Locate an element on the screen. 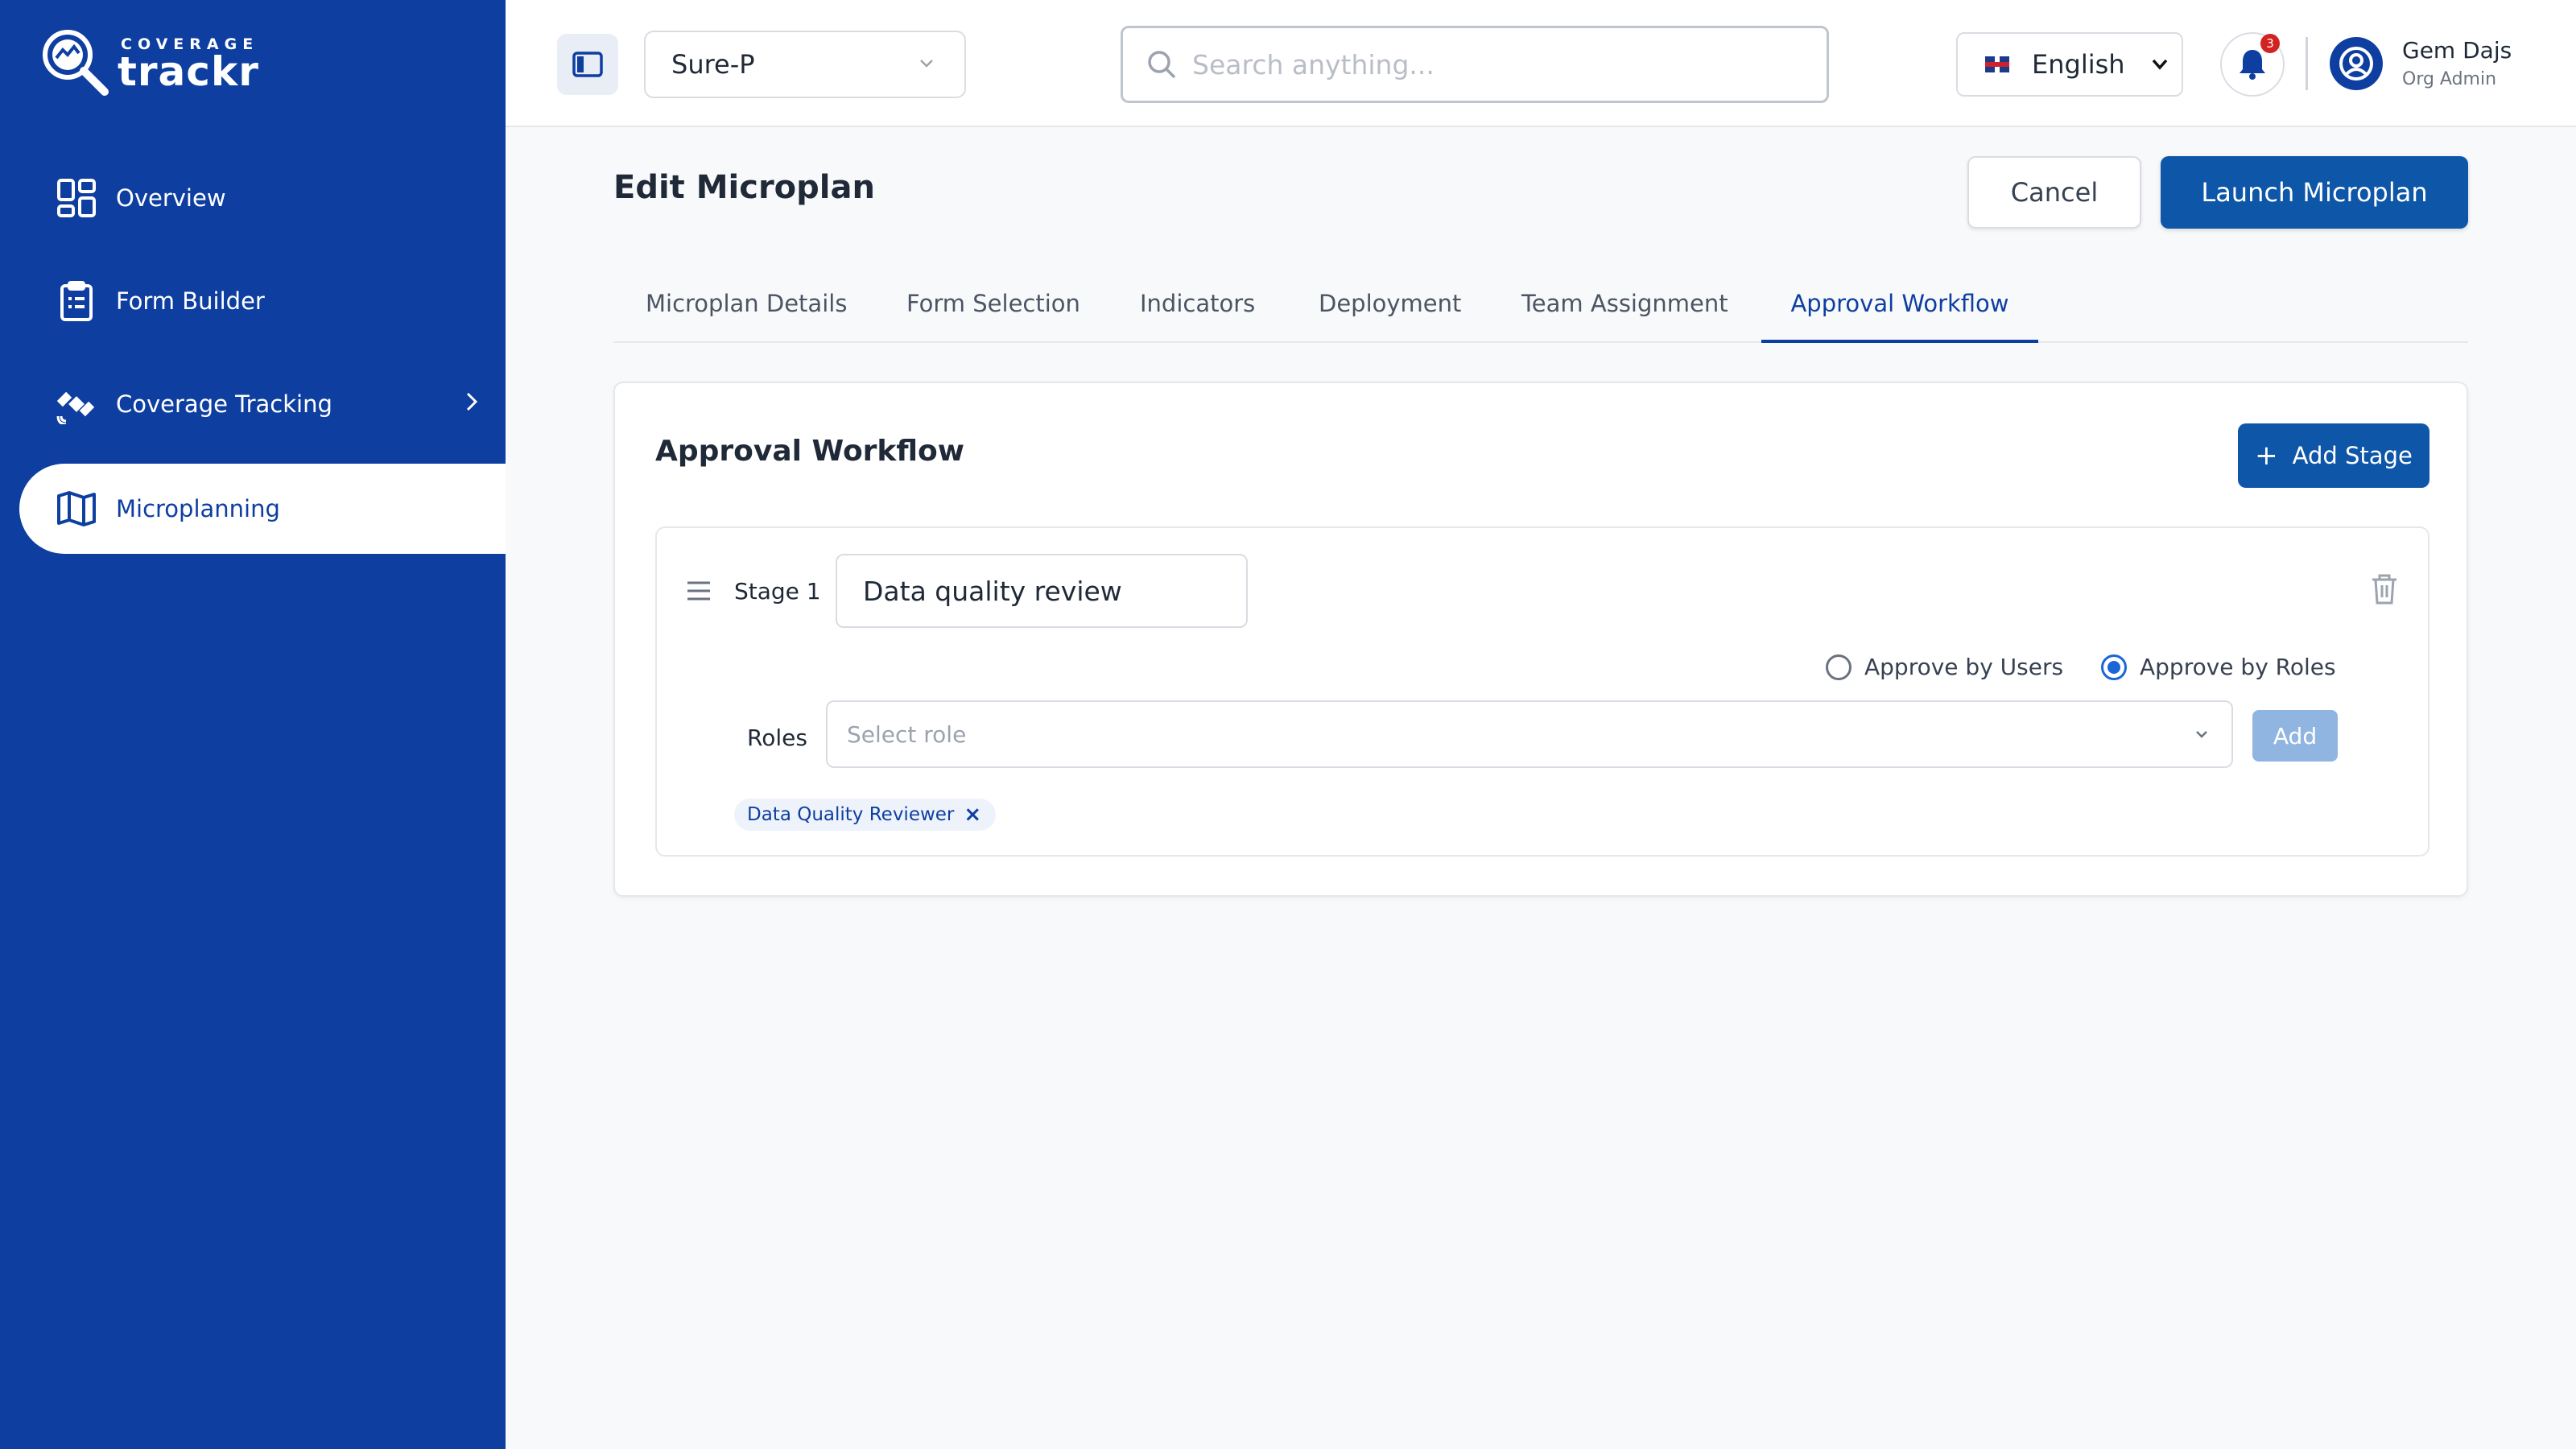 The image size is (2576, 1449). tab-approval-workflow: Approval Workflow is located at coordinates (1899, 312).